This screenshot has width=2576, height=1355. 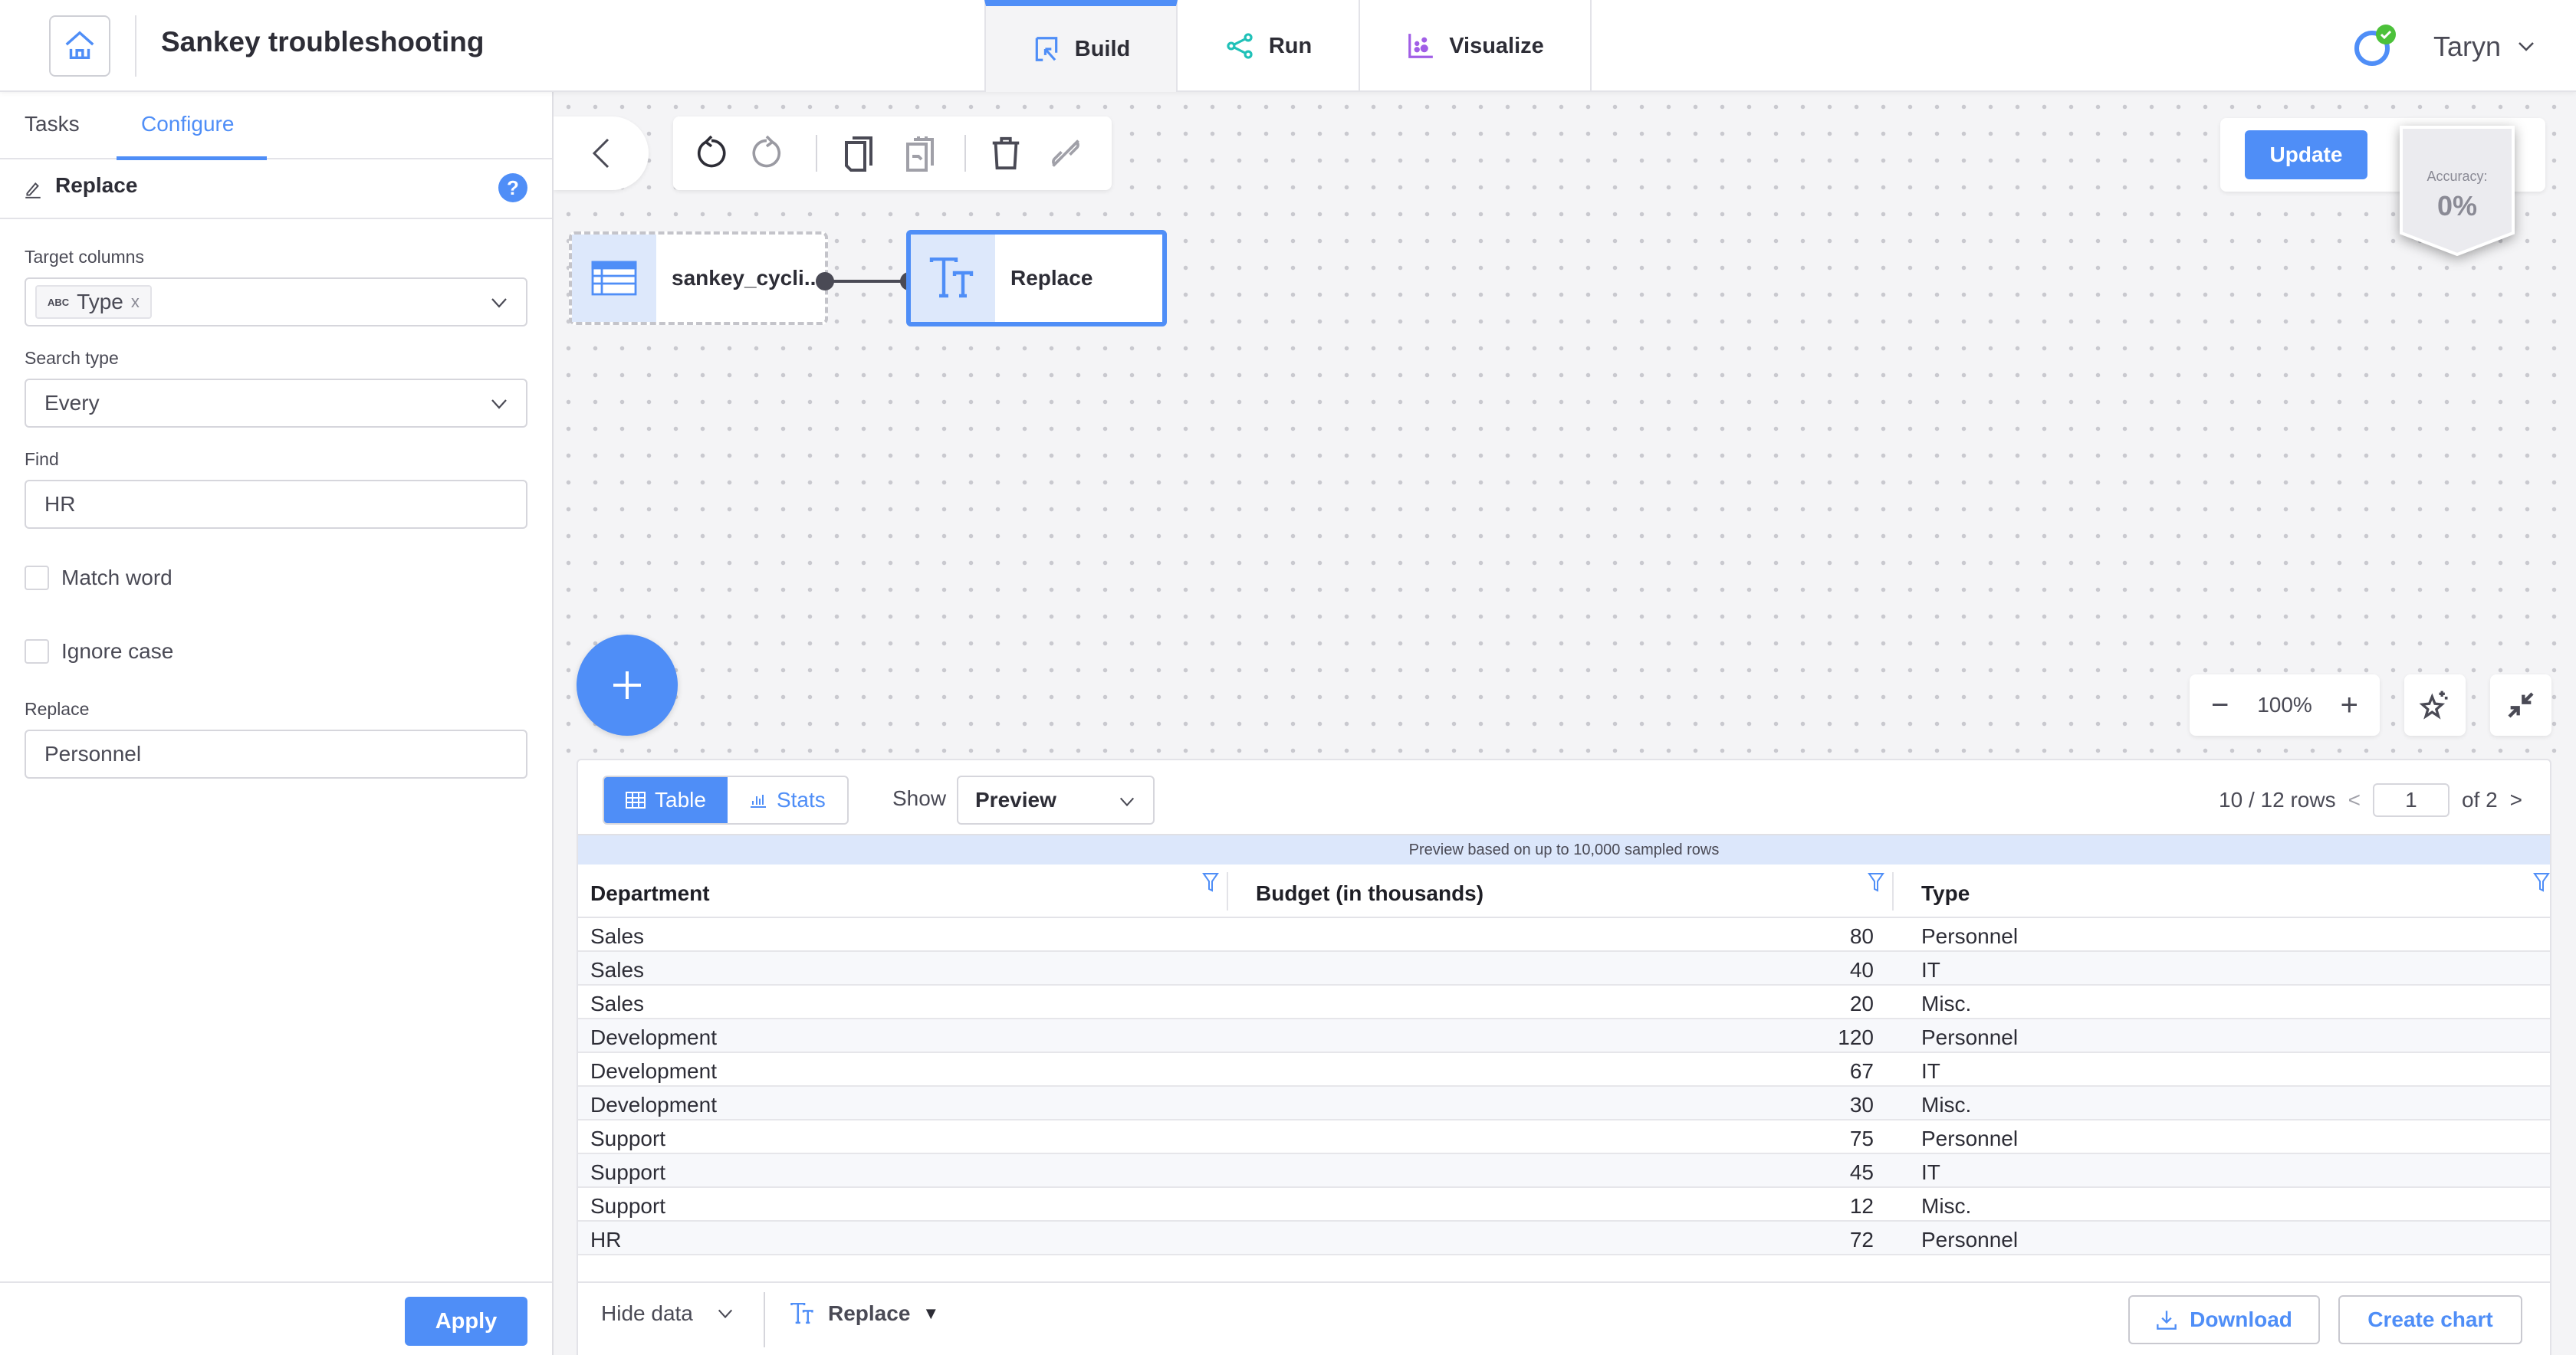 What do you see at coordinates (1946, 894) in the screenshot?
I see `column-header-type: Type` at bounding box center [1946, 894].